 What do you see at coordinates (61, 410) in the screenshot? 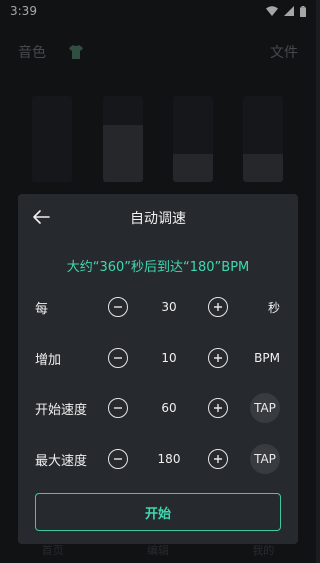
I see `row-label: 开始速度` at bounding box center [61, 410].